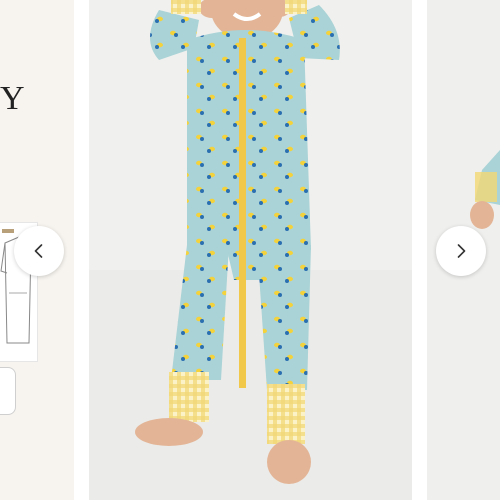 The image size is (500, 500). I want to click on carousel-prev-button, so click(39, 251).